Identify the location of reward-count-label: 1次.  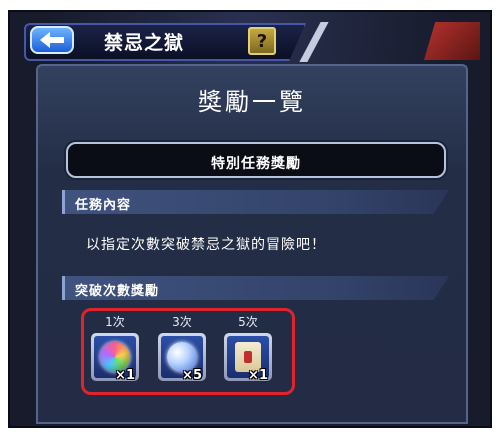
(115, 322).